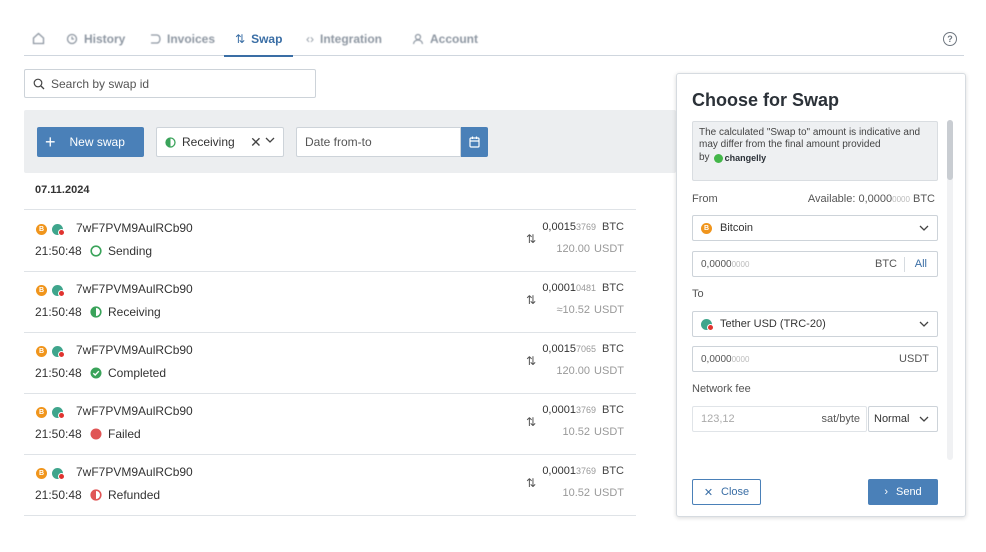 The image size is (986, 552). Describe the element at coordinates (815, 324) in the screenshot. I see `to-coin-select: Tether USD (TRC-20)` at that location.